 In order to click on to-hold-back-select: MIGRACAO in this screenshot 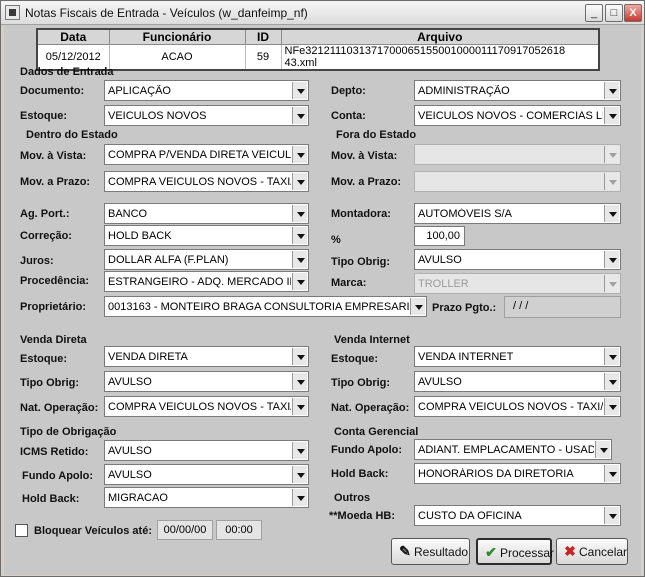, I will do `click(206, 497)`.